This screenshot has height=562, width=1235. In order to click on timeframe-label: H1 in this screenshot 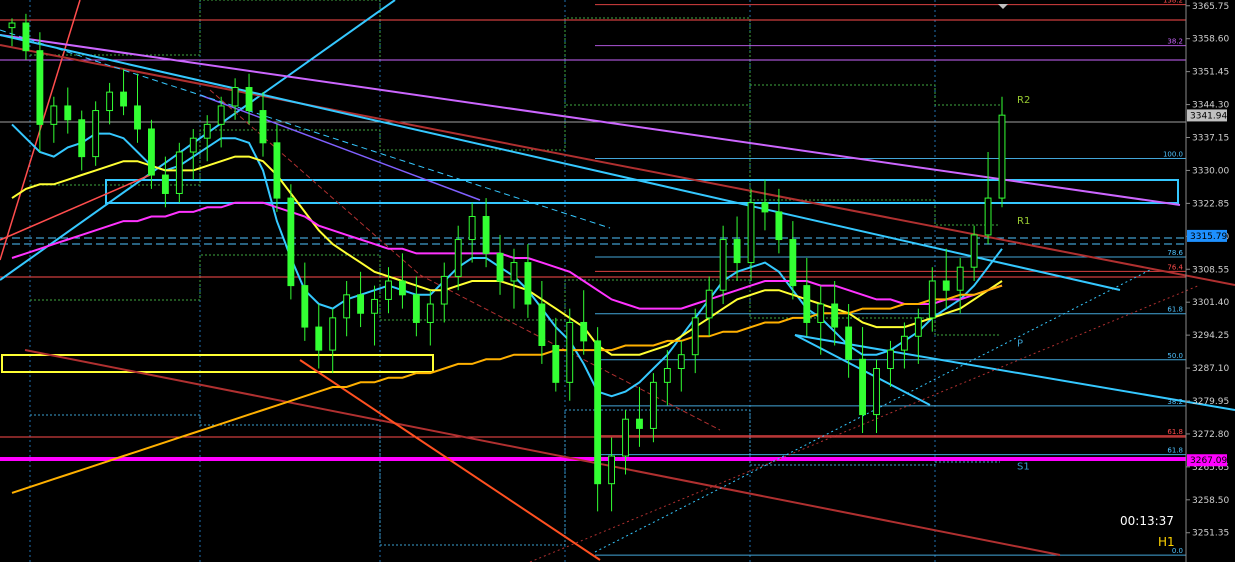, I will do `click(1166, 542)`.